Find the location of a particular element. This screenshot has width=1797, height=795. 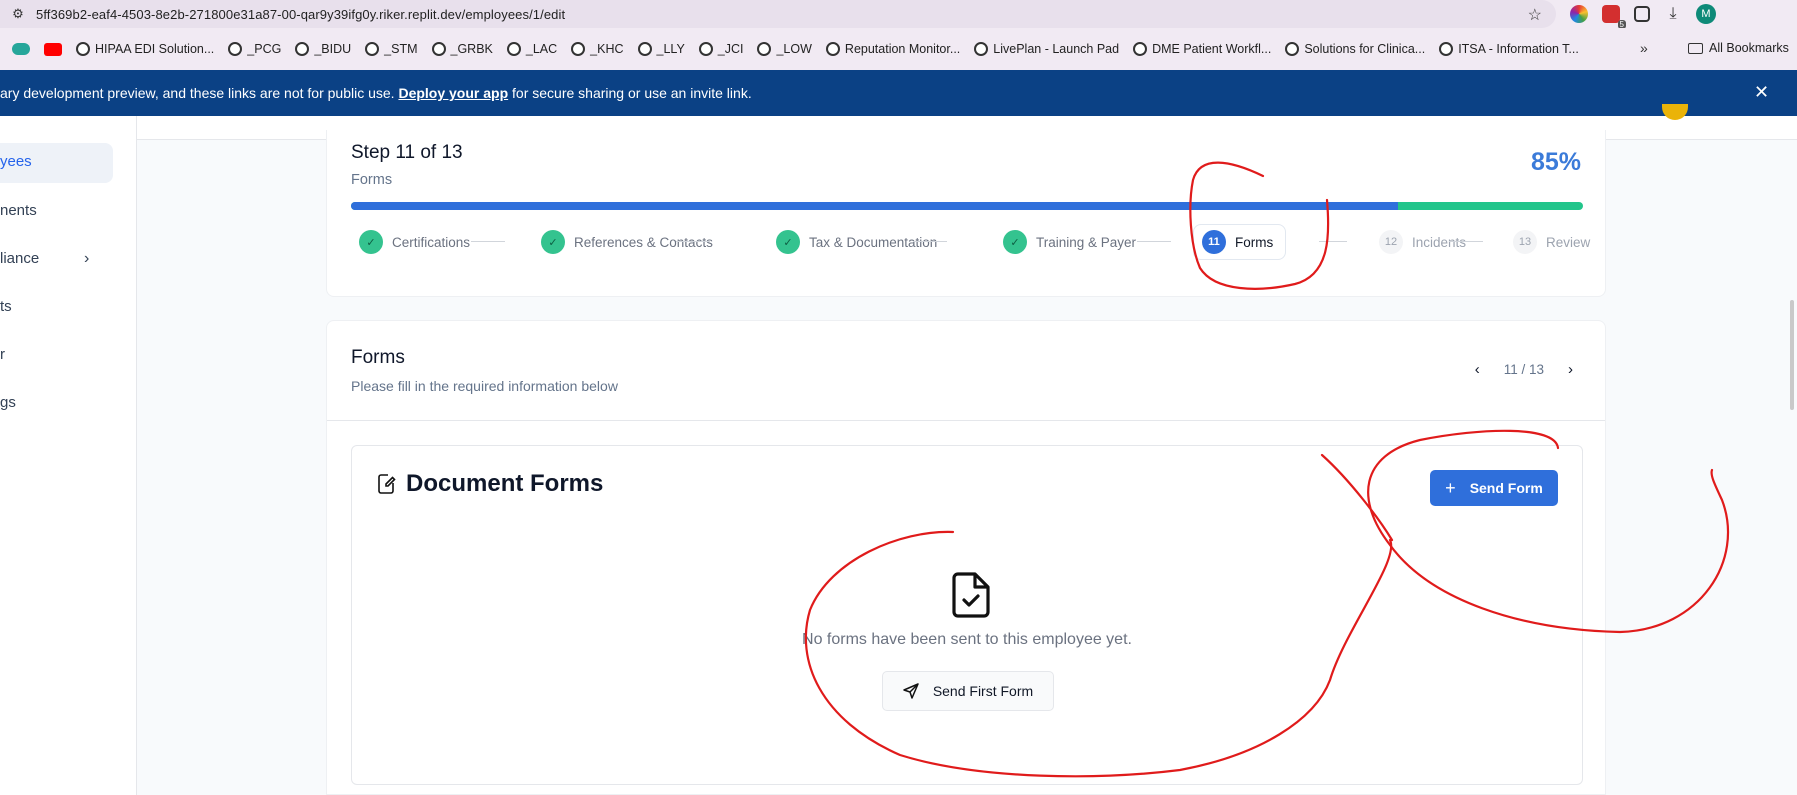

puzzle-extensions-icon is located at coordinates (1642, 14).